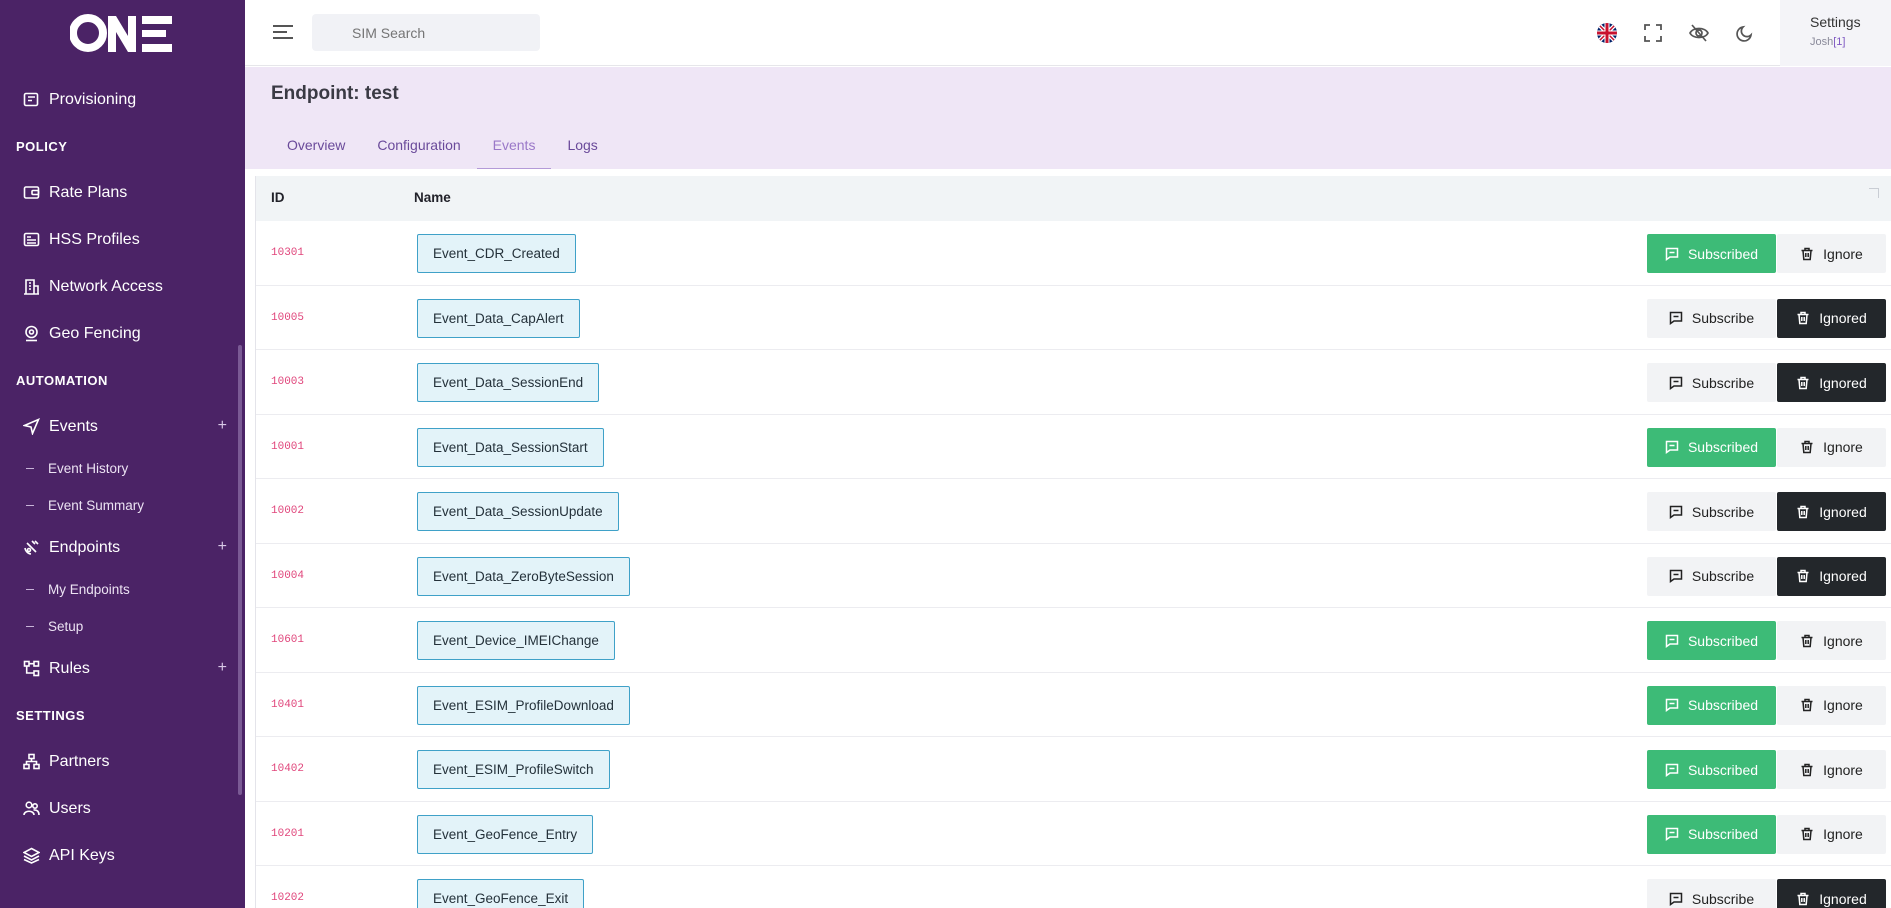 This screenshot has width=1891, height=908. What do you see at coordinates (240, 570) in the screenshot?
I see `sidebar-scrollbar` at bounding box center [240, 570].